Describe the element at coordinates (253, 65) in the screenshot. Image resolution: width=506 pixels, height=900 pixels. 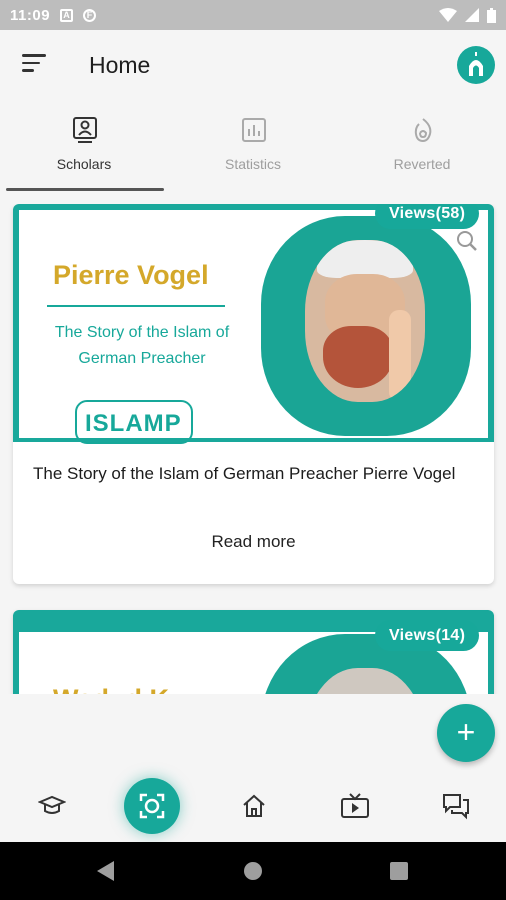
I see `app-bar: Home` at that location.